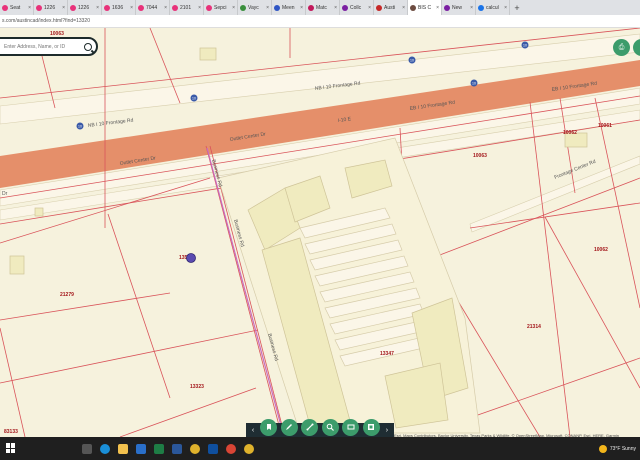 The height and width of the screenshot is (460, 640). Describe the element at coordinates (601, 250) in the screenshot. I see `parcel-10062-a: 10062` at that location.